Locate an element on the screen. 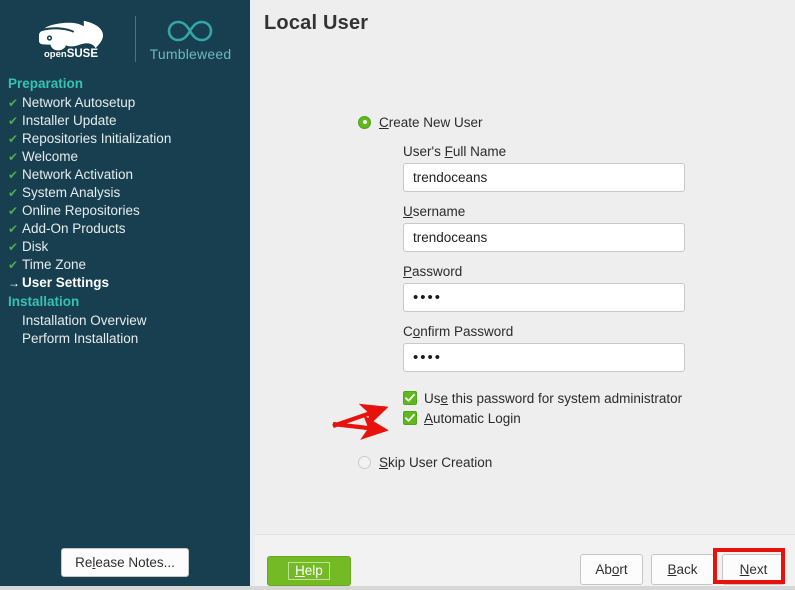  sidebar-item-label: Time Zone is located at coordinates (54, 264).